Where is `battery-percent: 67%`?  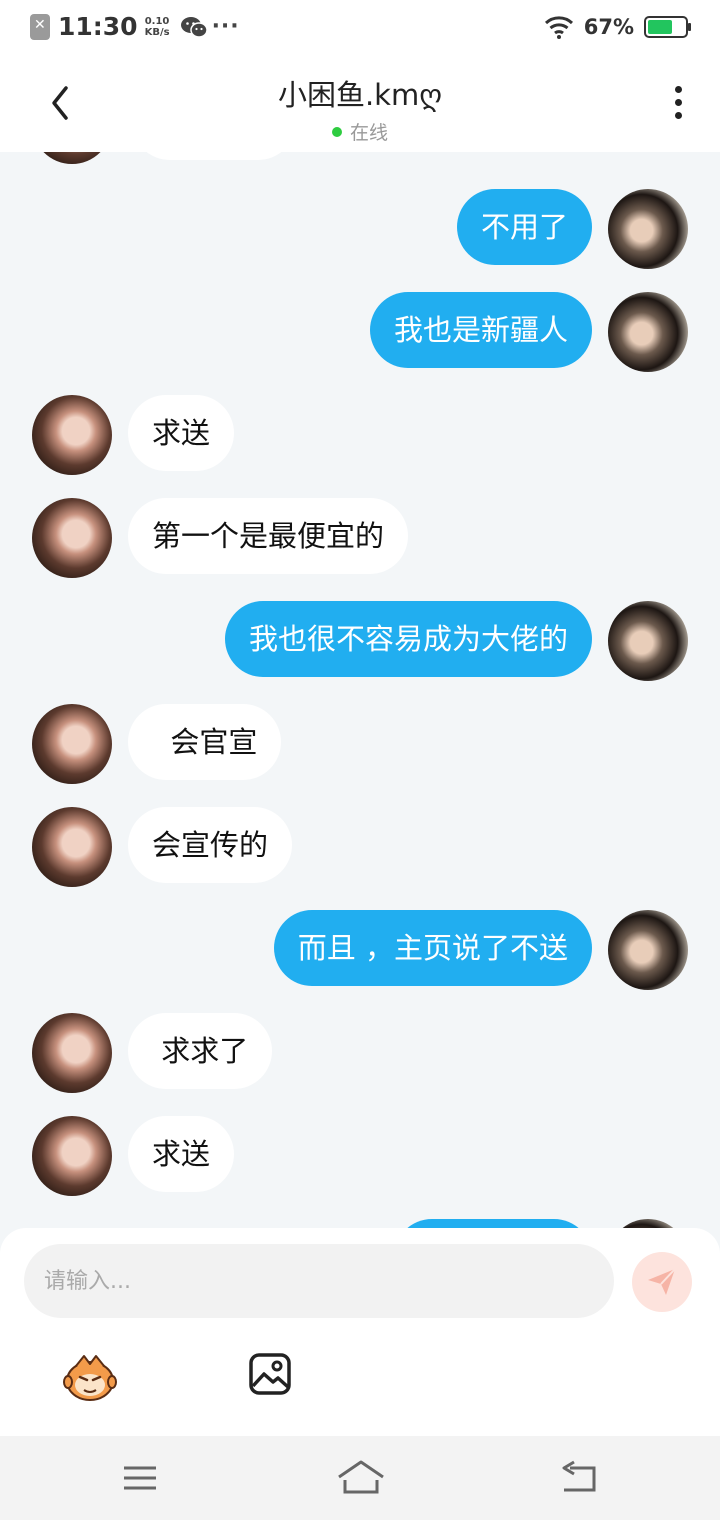 battery-percent: 67% is located at coordinates (608, 27).